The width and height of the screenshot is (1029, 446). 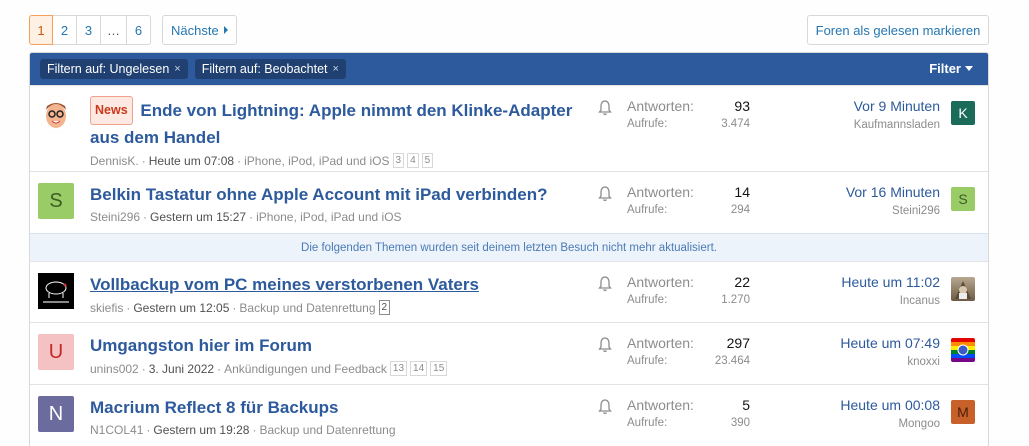 I want to click on filter-chip-unread: Filtern auf: Ungelesen ×, so click(x=114, y=69).